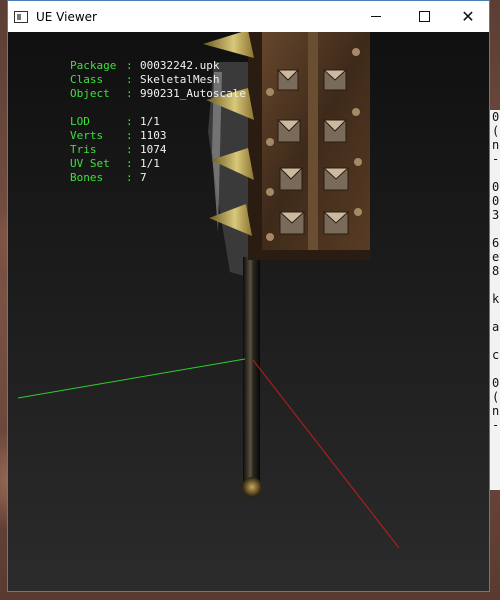  I want to click on app-icon, so click(21, 16).